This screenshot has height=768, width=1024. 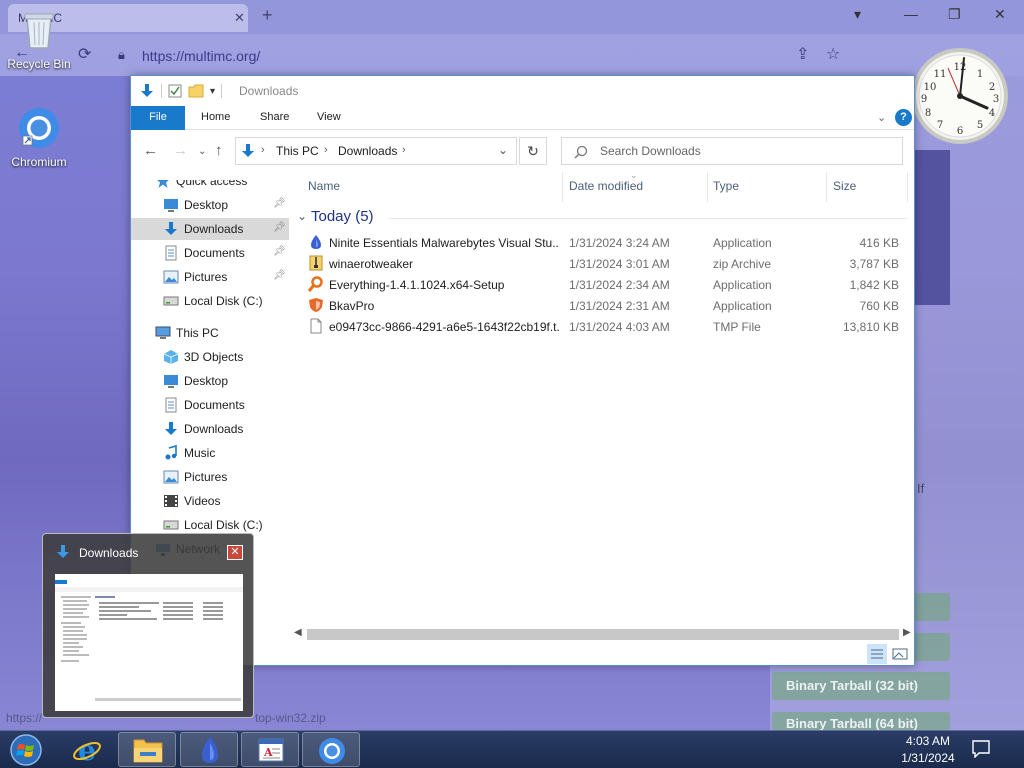 I want to click on svg-text: A, so click(x=268, y=752).